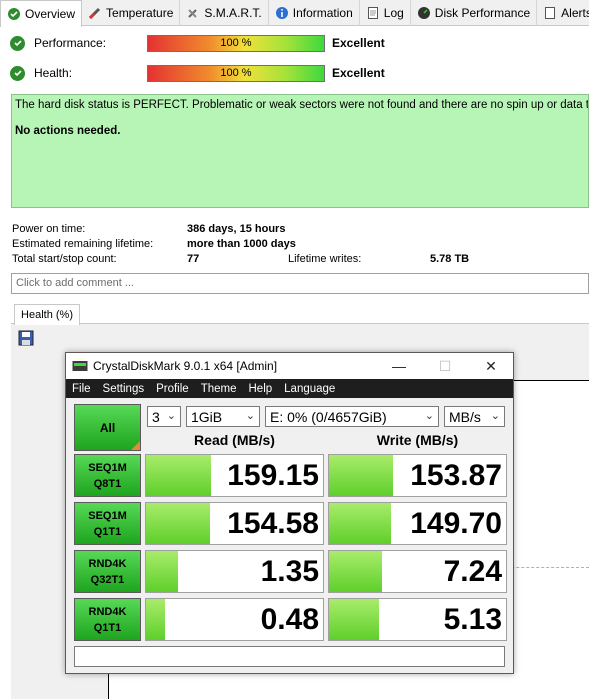 The width and height of the screenshot is (589, 699). Describe the element at coordinates (81, 389) in the screenshot. I see `menu-file: File` at that location.